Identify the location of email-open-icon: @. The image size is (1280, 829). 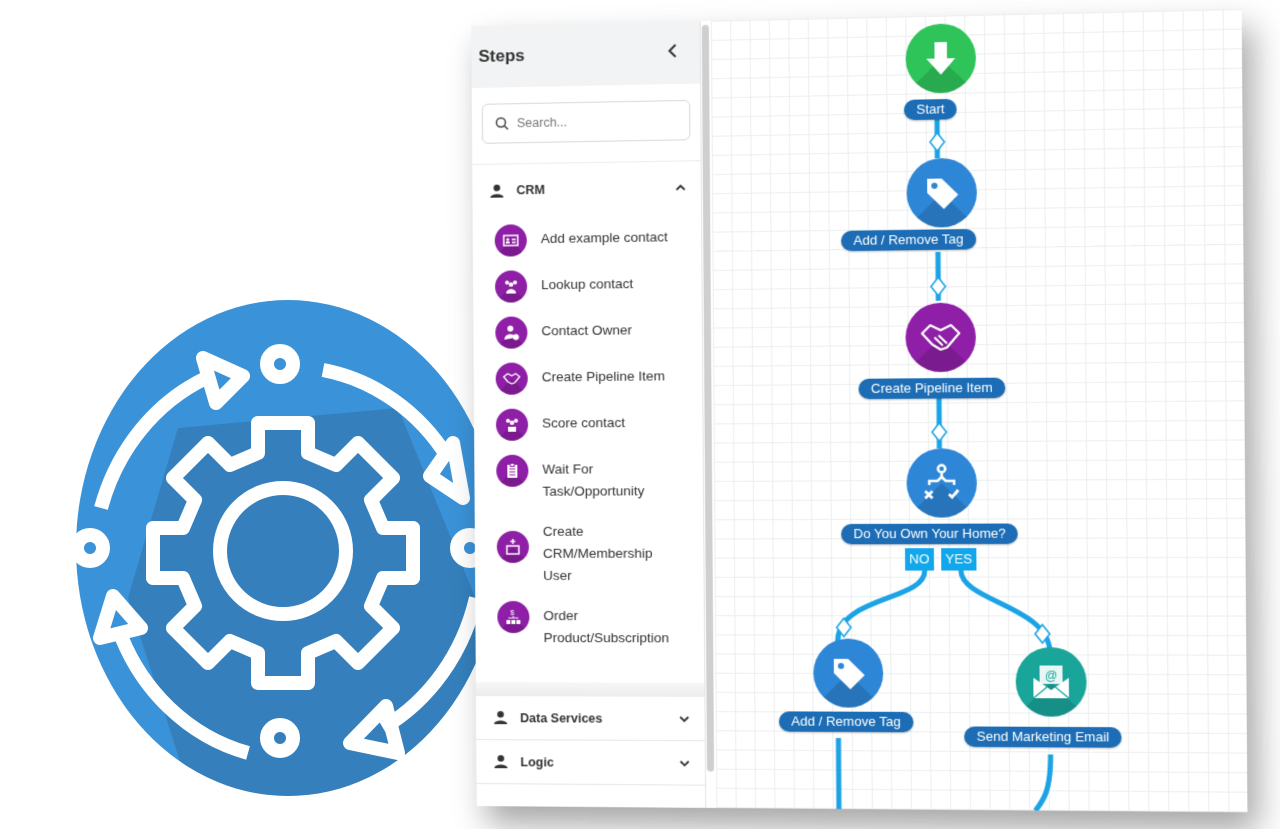
(1051, 682).